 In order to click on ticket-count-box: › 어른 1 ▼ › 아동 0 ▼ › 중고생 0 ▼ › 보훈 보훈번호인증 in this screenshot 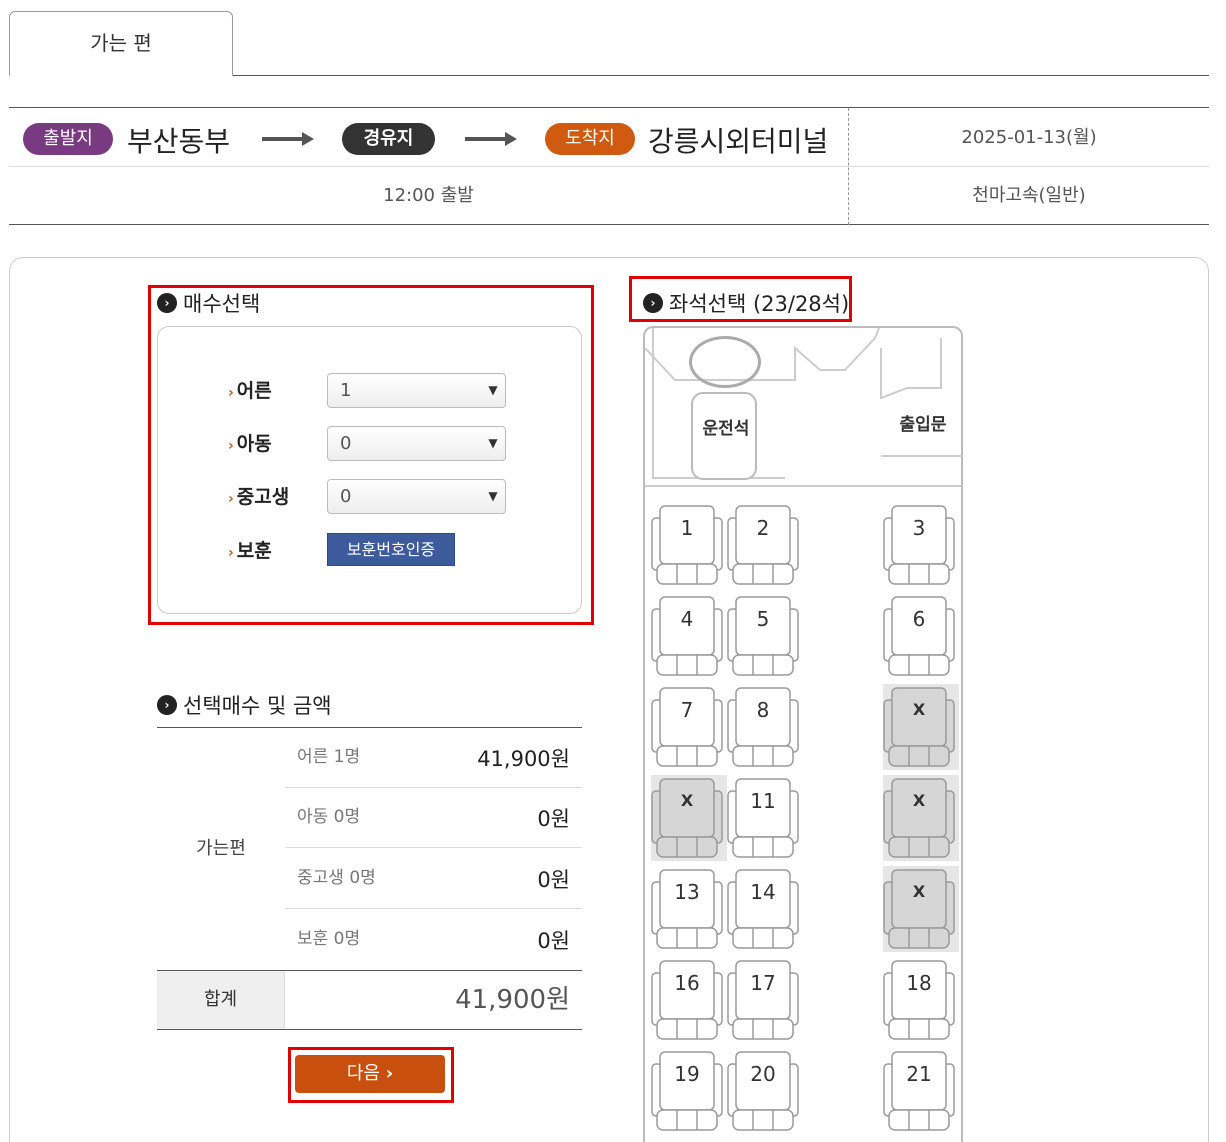, I will do `click(369, 470)`.